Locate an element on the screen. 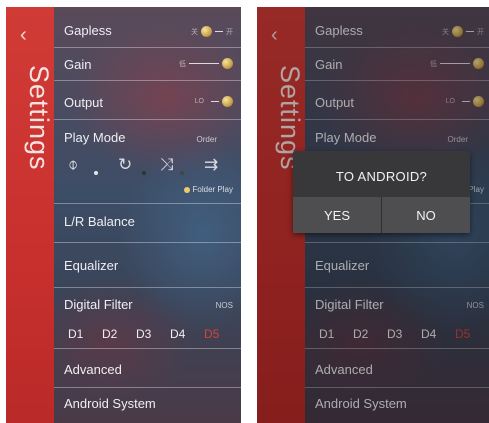 The width and height of the screenshot is (489, 423). filter-option-d3: D3 is located at coordinates (143, 334).